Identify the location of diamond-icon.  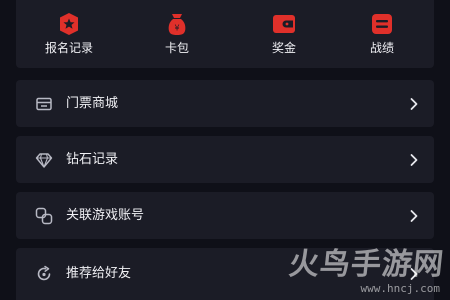
(44, 160).